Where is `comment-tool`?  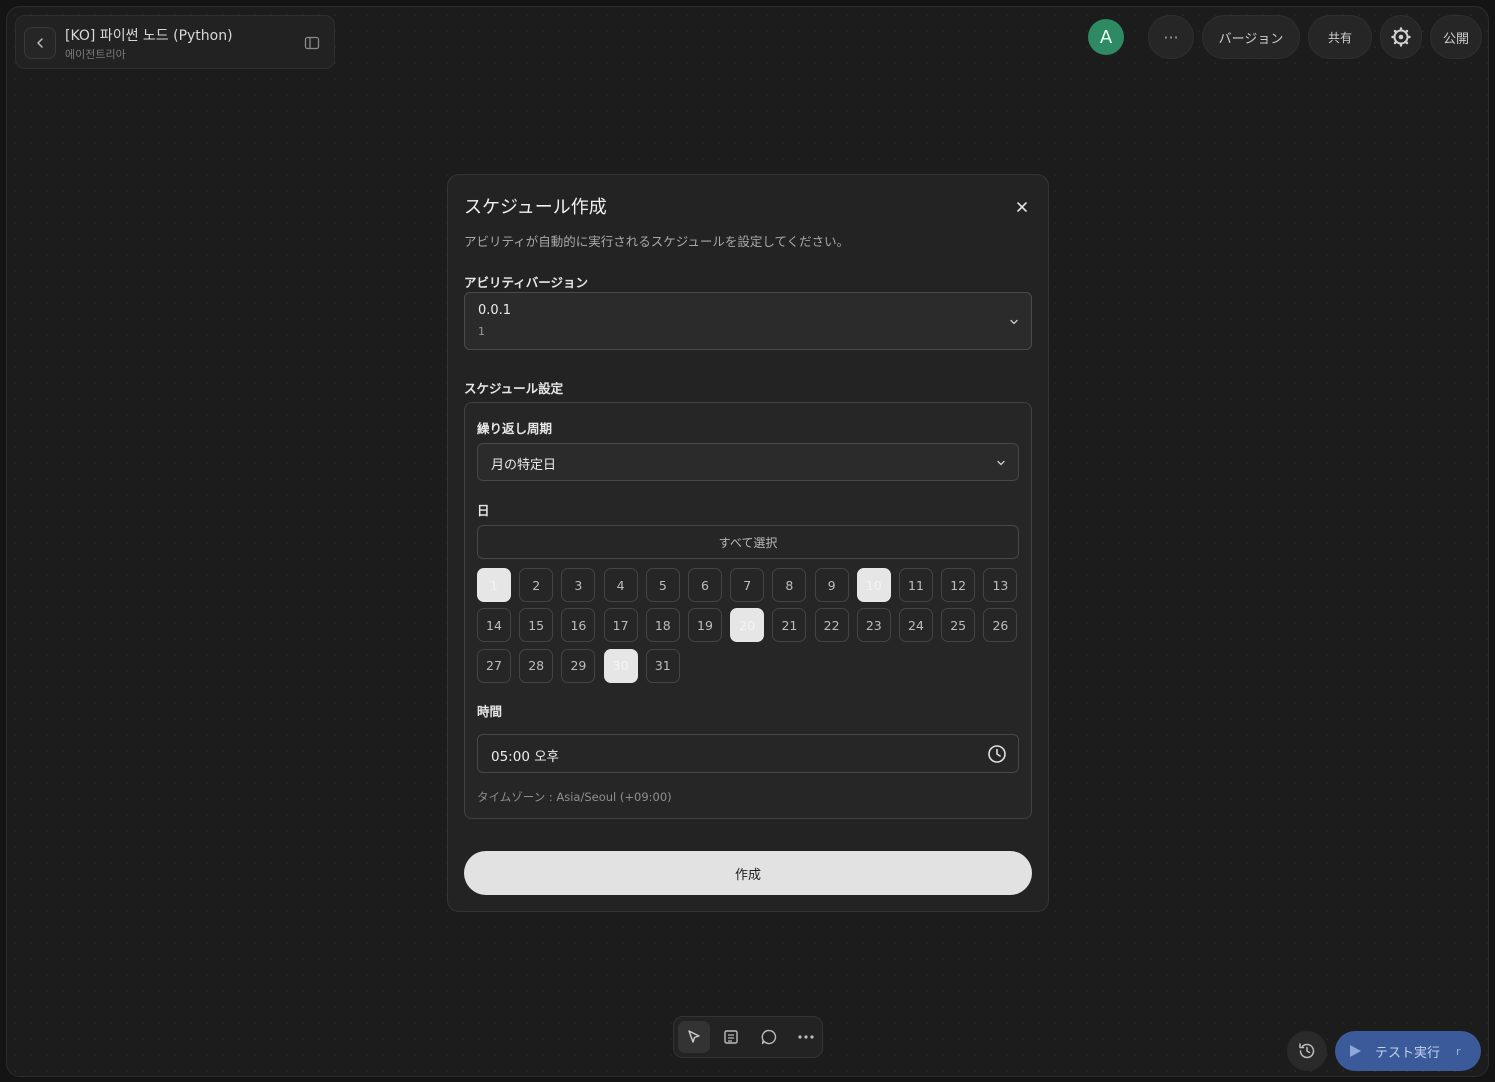
comment-tool is located at coordinates (769, 1037).